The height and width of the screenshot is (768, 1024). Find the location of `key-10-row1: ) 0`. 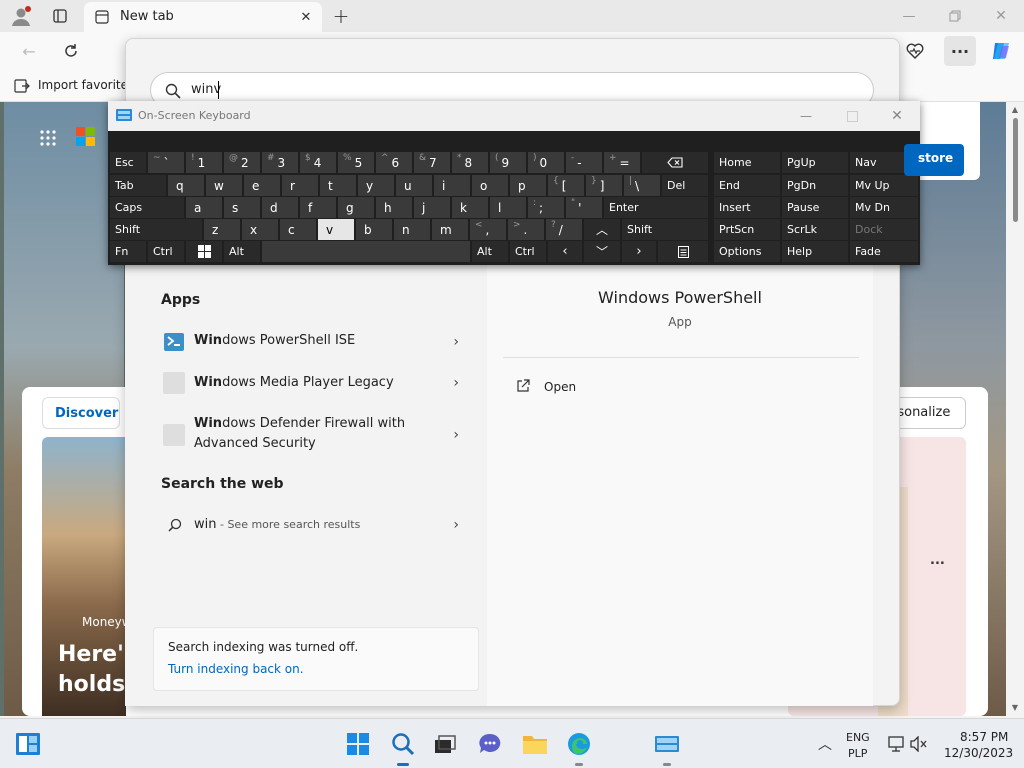

key-10-row1: ) 0 is located at coordinates (546, 162).